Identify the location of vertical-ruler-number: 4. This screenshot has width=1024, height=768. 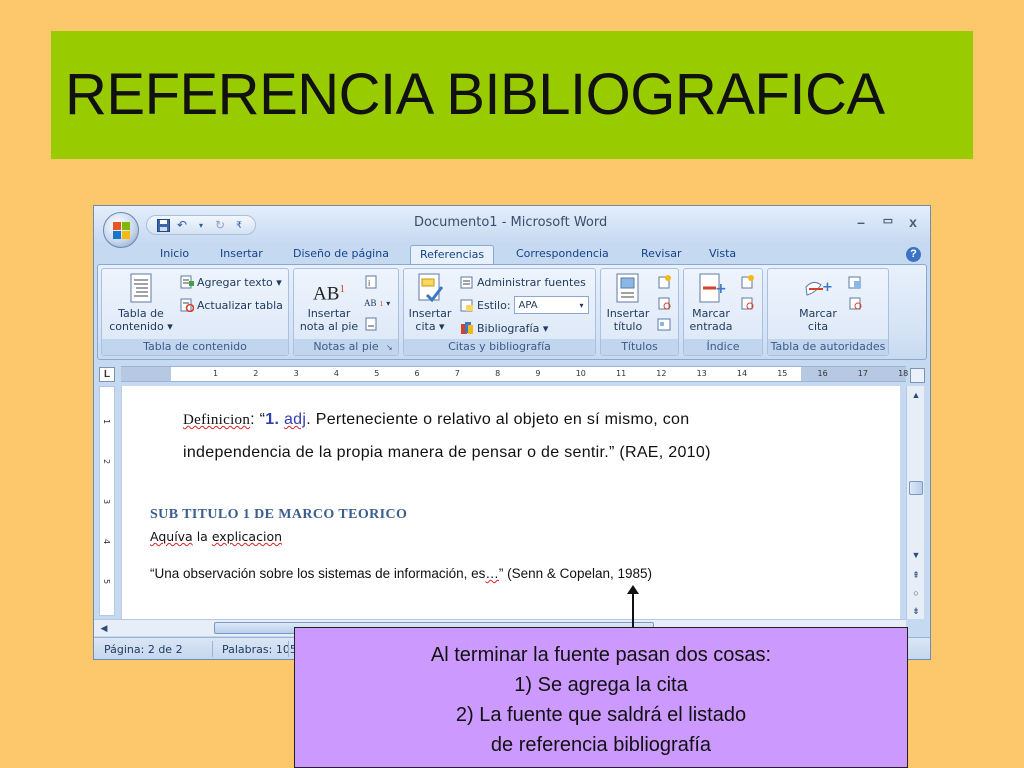
(107, 541).